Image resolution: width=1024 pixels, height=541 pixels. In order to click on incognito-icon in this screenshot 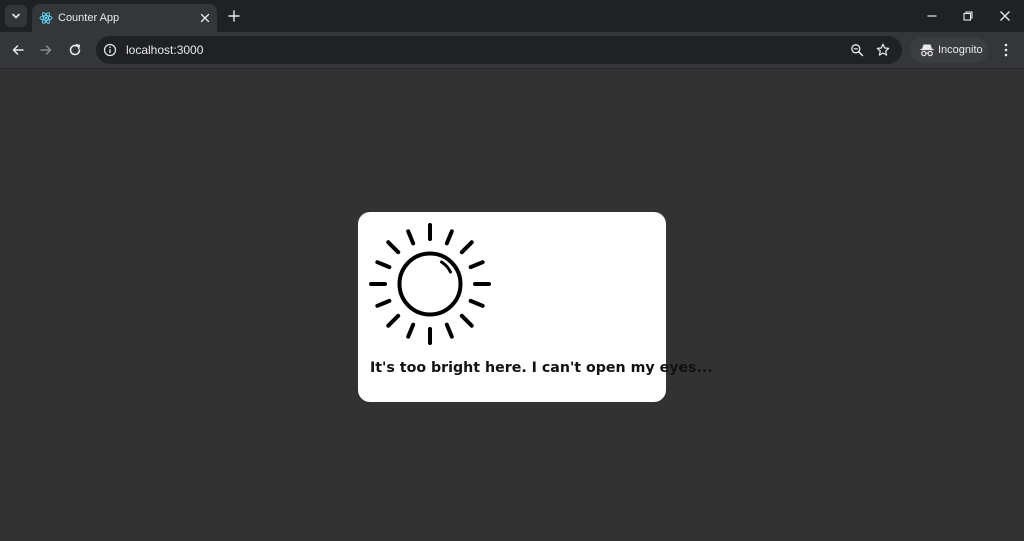, I will do `click(927, 50)`.